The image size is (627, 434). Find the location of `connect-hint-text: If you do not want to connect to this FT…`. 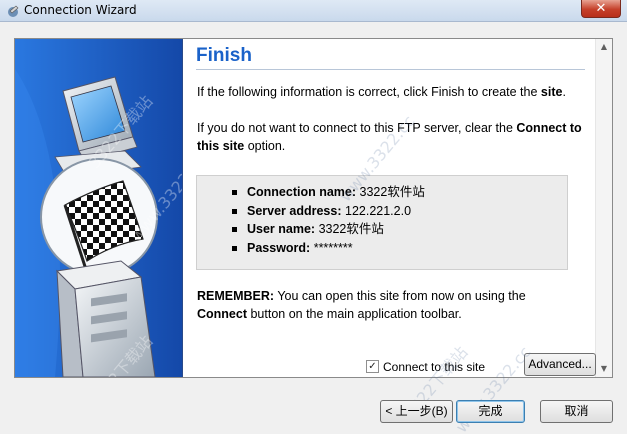

connect-hint-text: If you do not want to connect to this FT… is located at coordinates (394, 137).